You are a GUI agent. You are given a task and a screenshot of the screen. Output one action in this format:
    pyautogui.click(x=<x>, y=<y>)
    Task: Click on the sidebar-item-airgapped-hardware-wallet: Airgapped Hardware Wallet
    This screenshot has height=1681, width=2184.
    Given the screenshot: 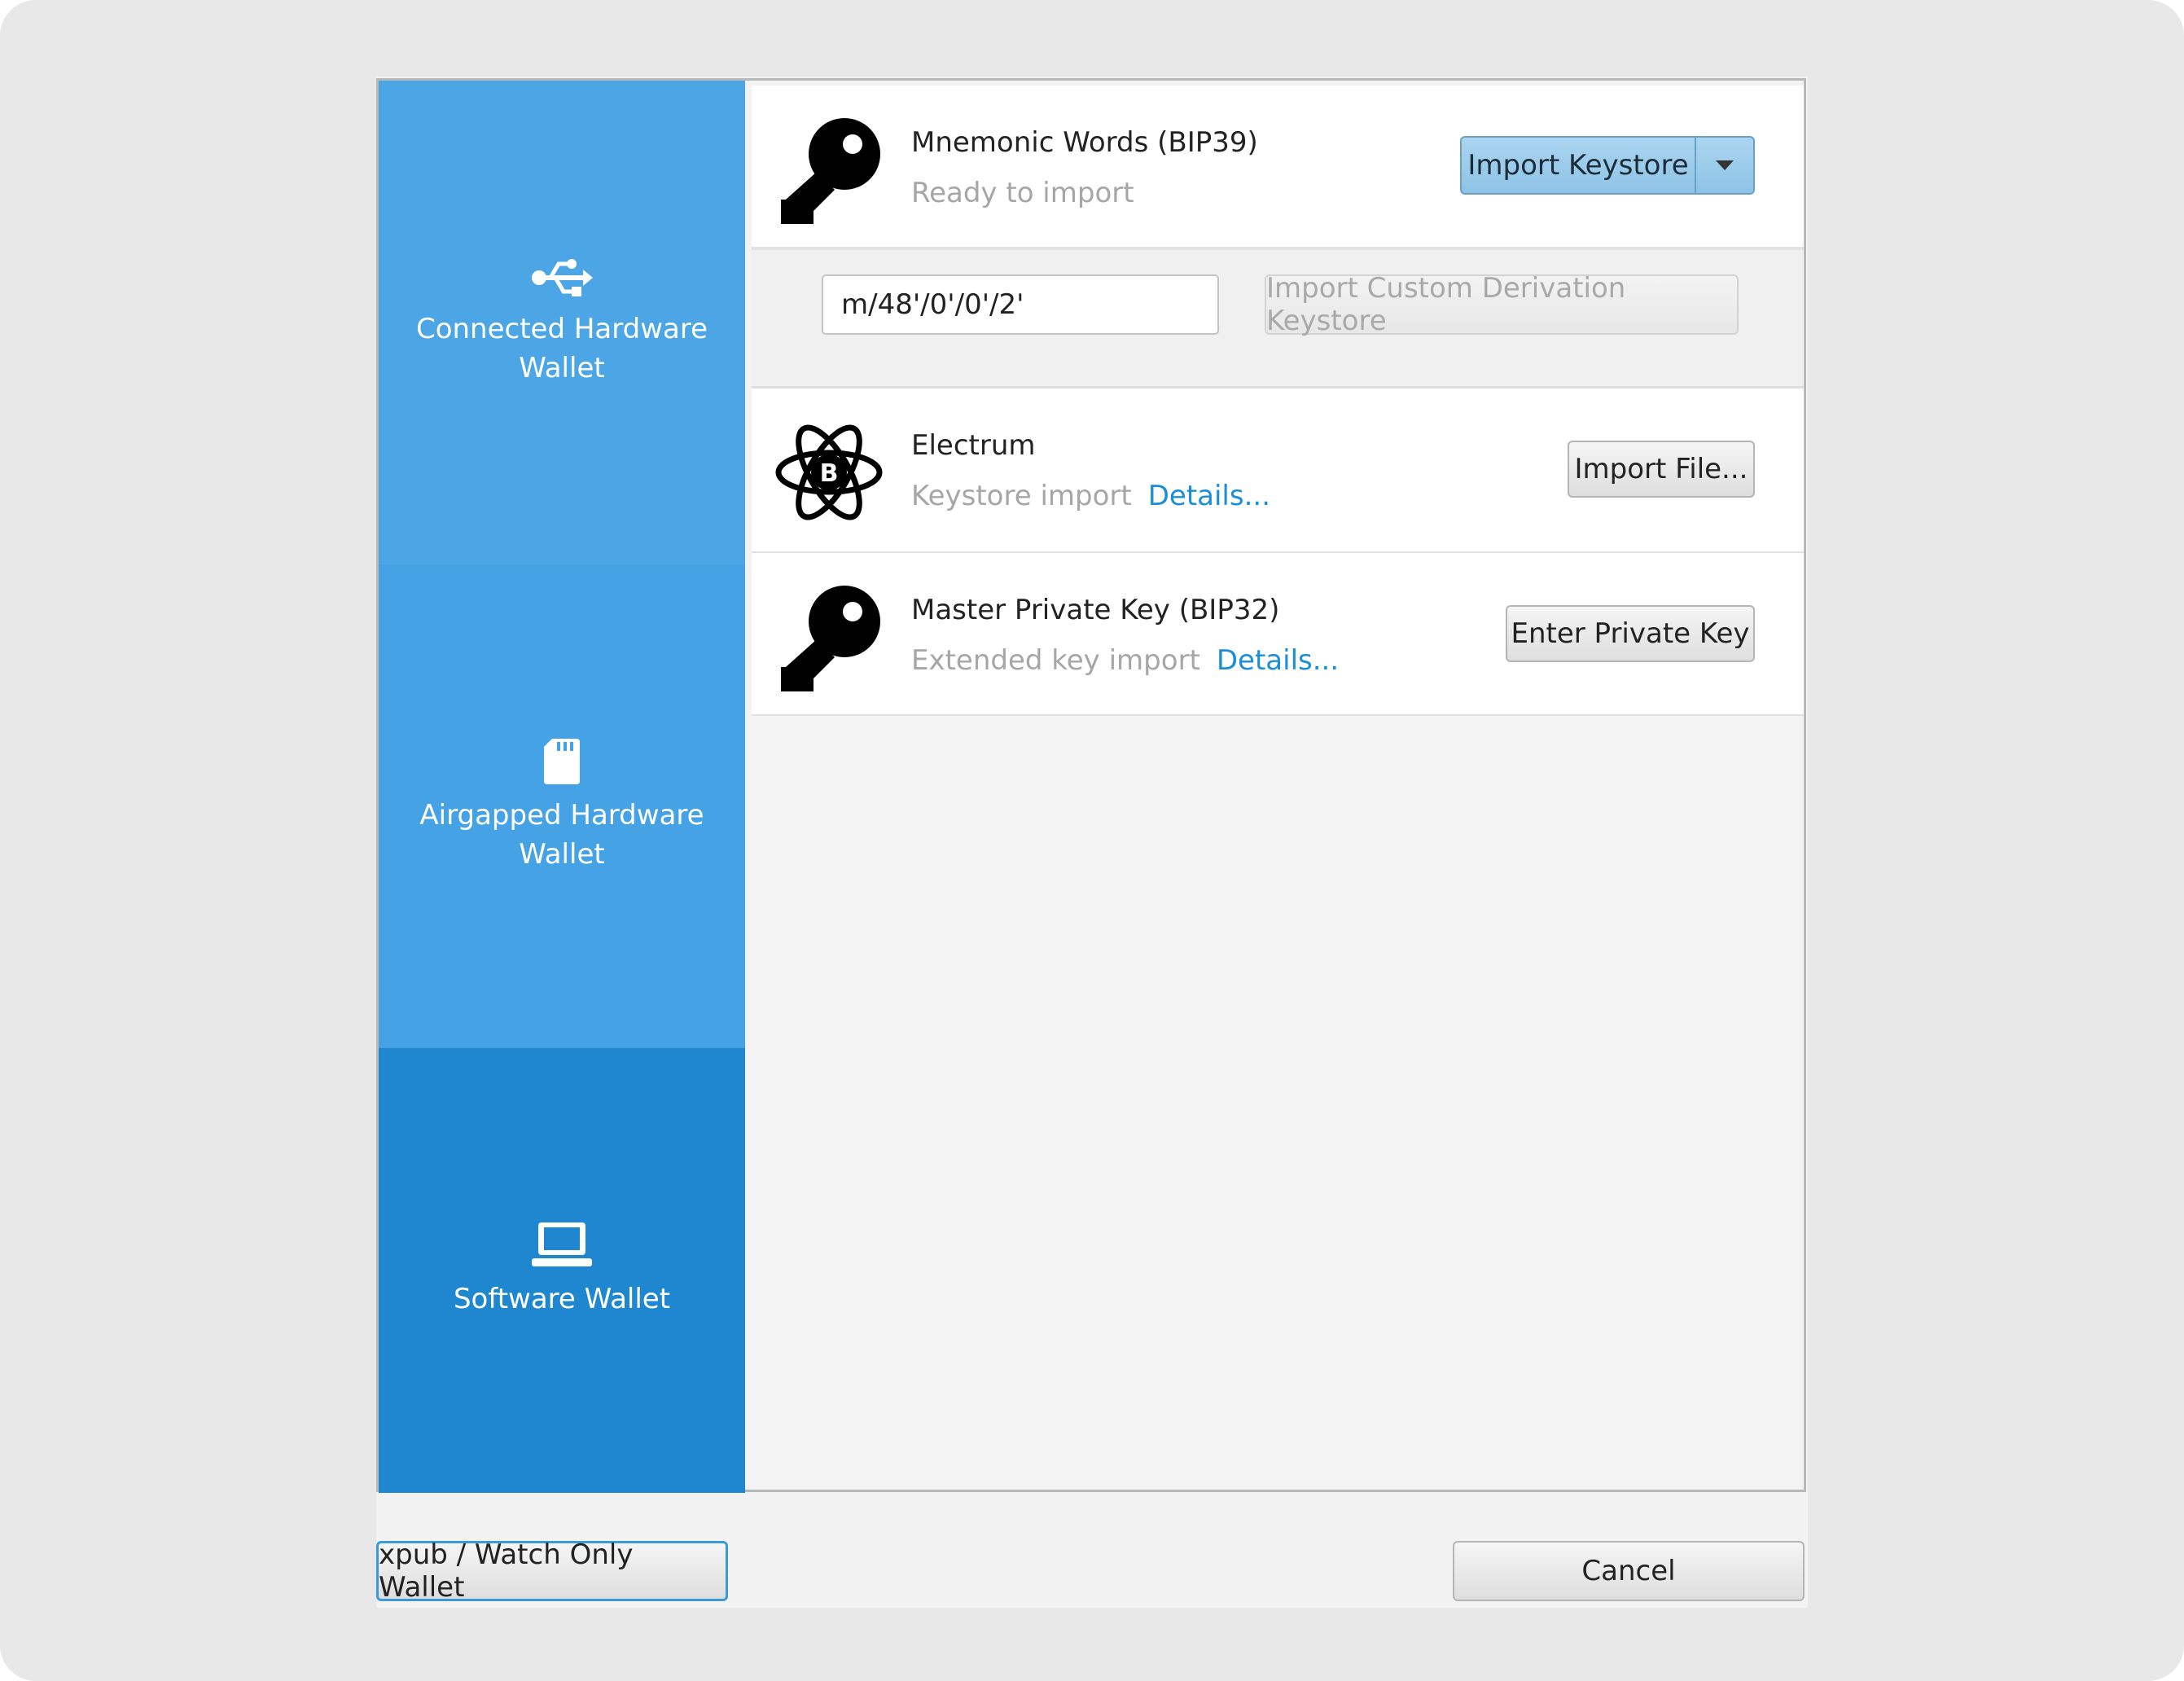 What is the action you would take?
    pyautogui.click(x=562, y=806)
    